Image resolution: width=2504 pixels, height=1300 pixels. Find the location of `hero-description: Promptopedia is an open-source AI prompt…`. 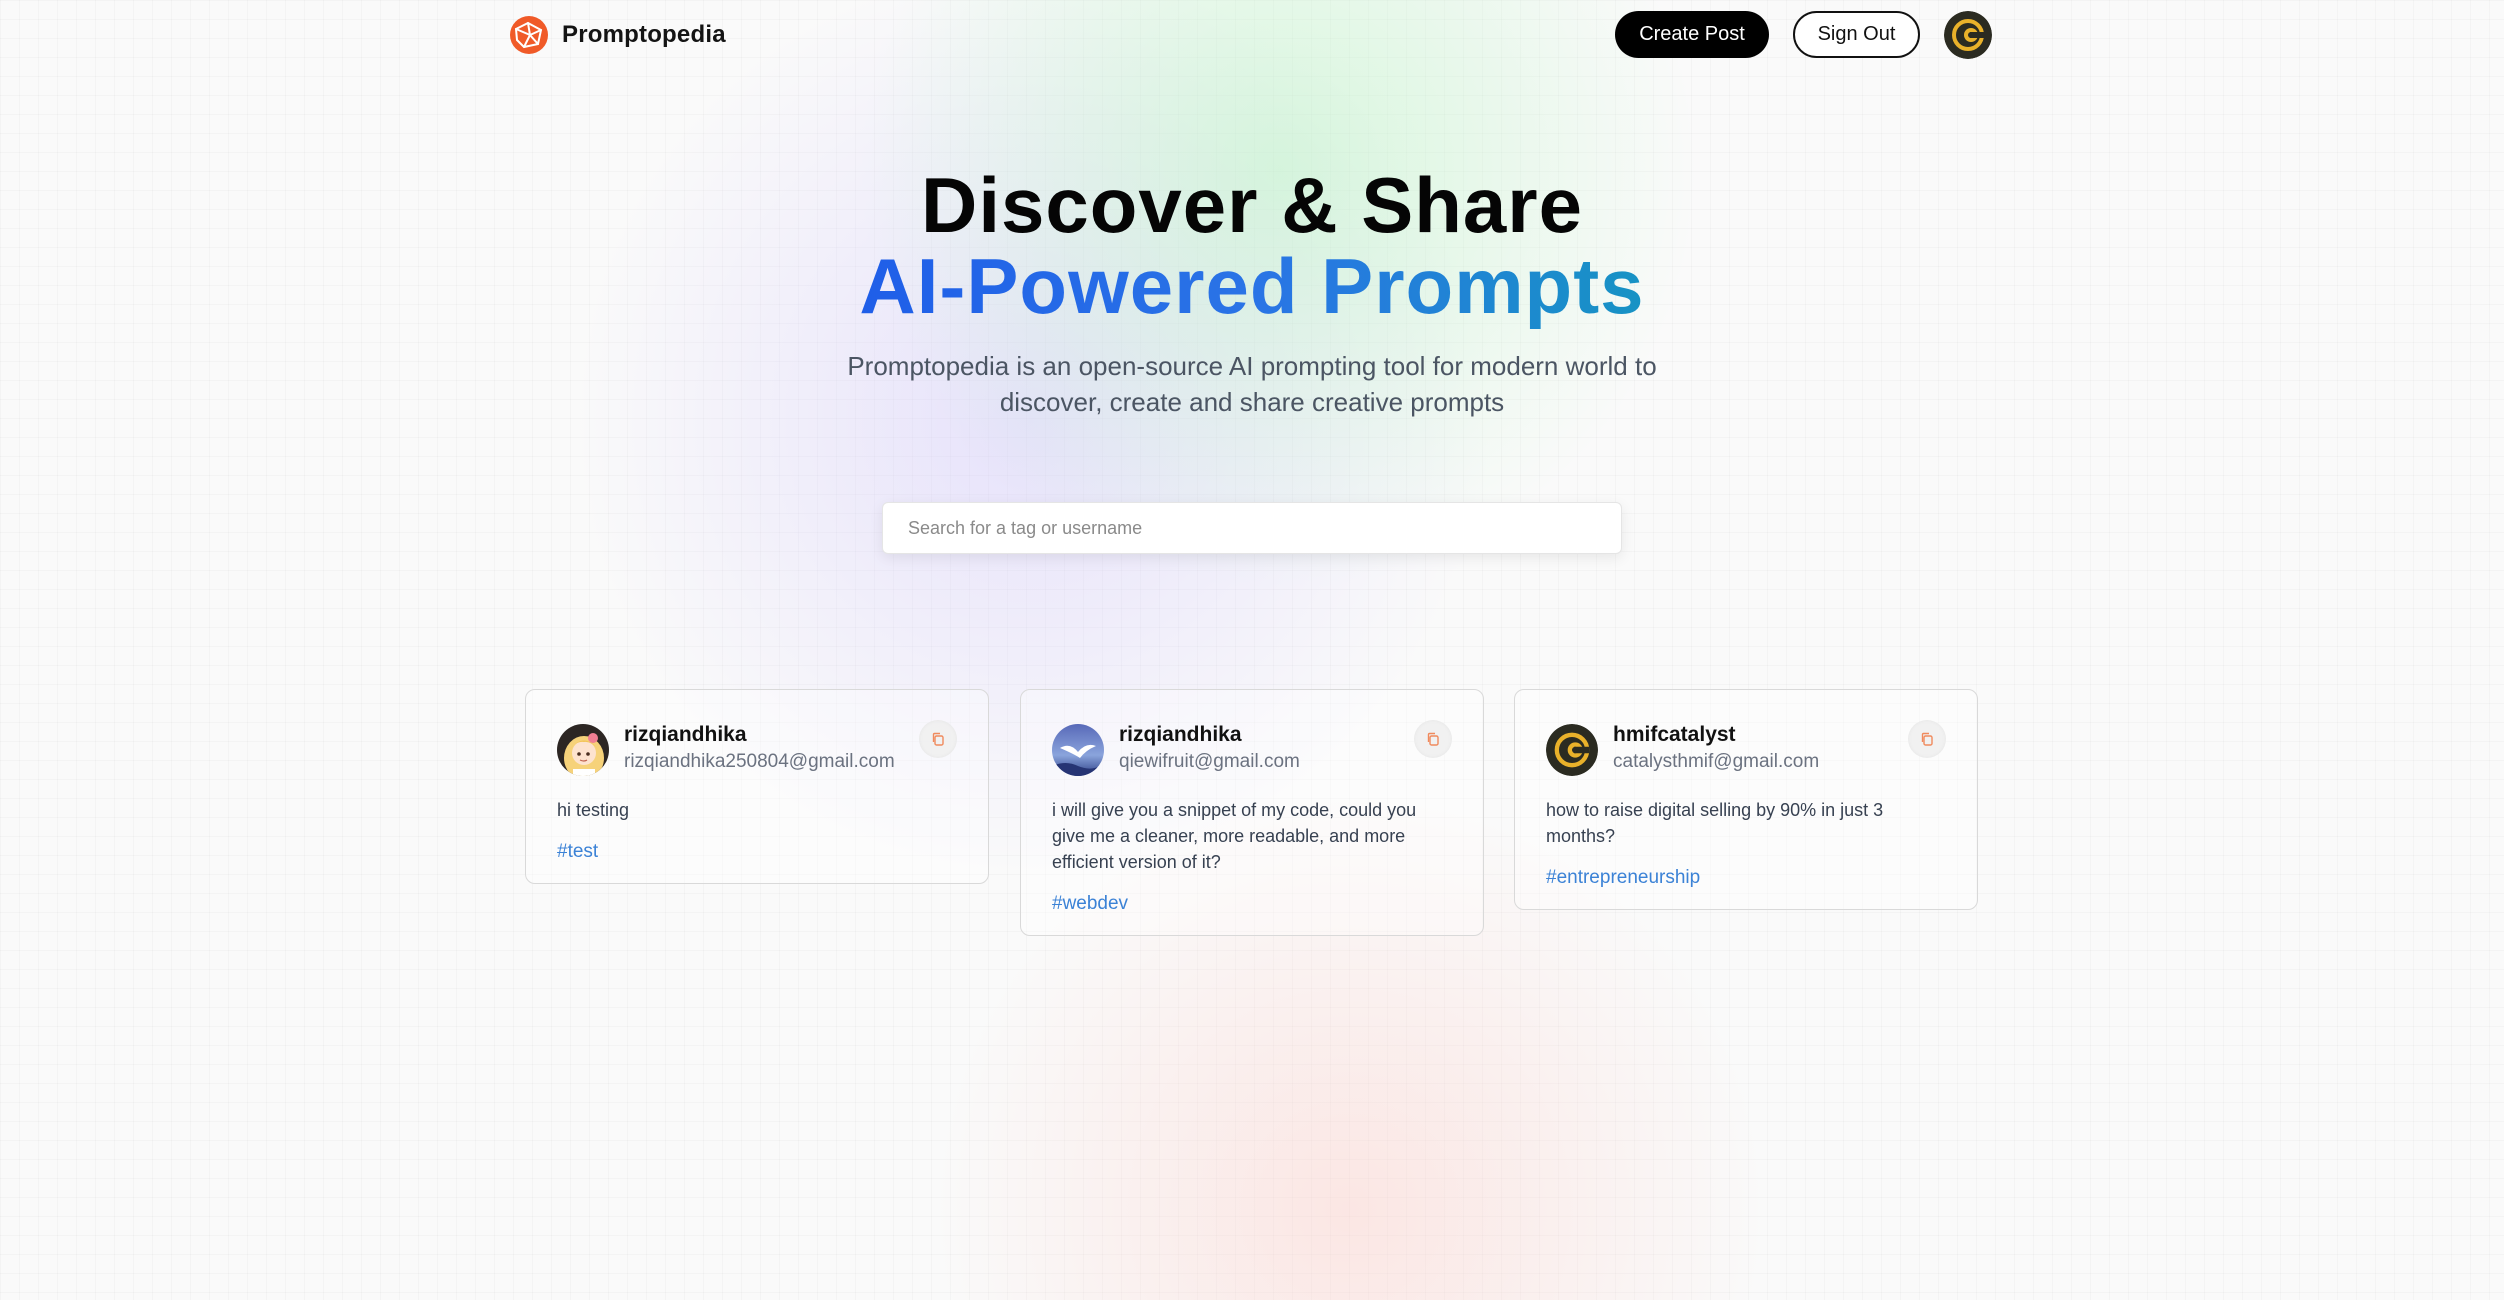

hero-description: Promptopedia is an open-source AI prompt… is located at coordinates (1252, 384).